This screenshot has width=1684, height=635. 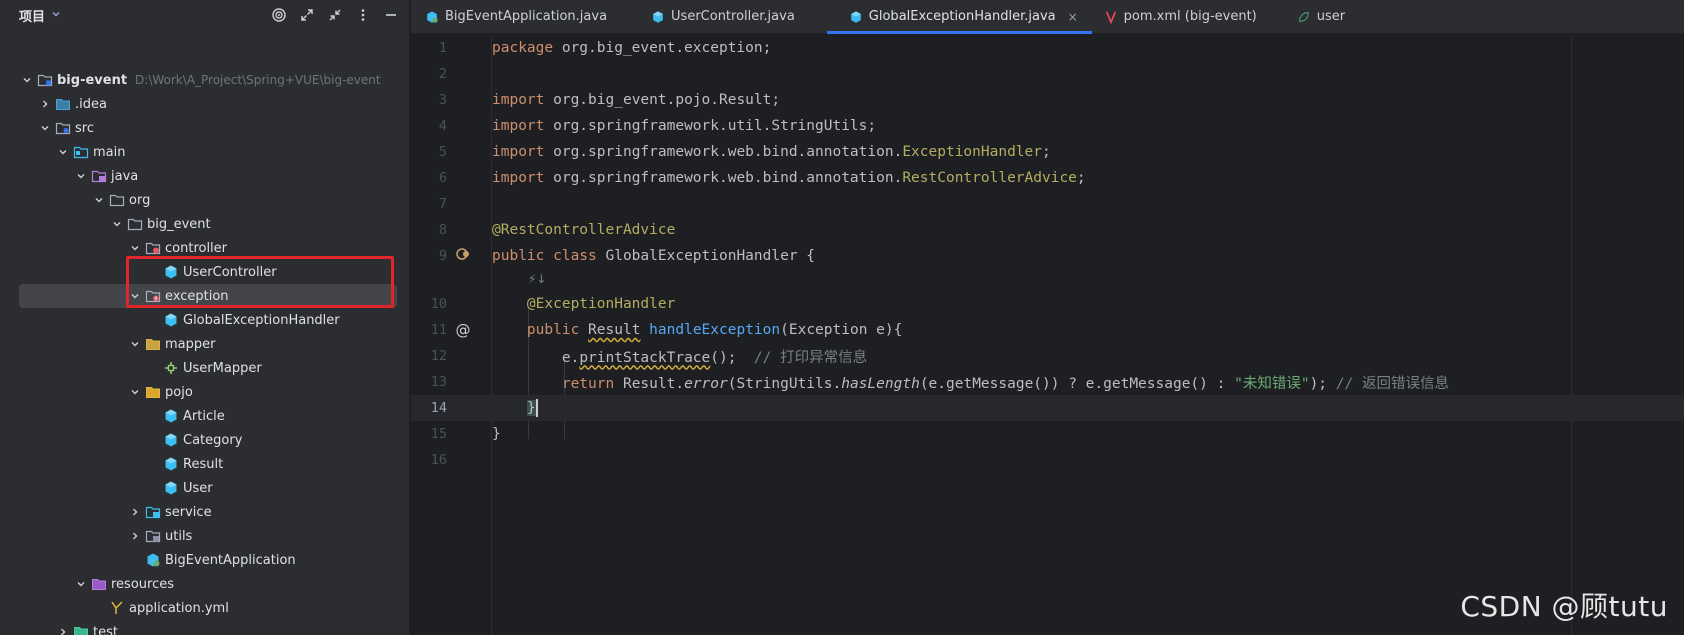 What do you see at coordinates (1331, 16) in the screenshot?
I see `tab-label: user` at bounding box center [1331, 16].